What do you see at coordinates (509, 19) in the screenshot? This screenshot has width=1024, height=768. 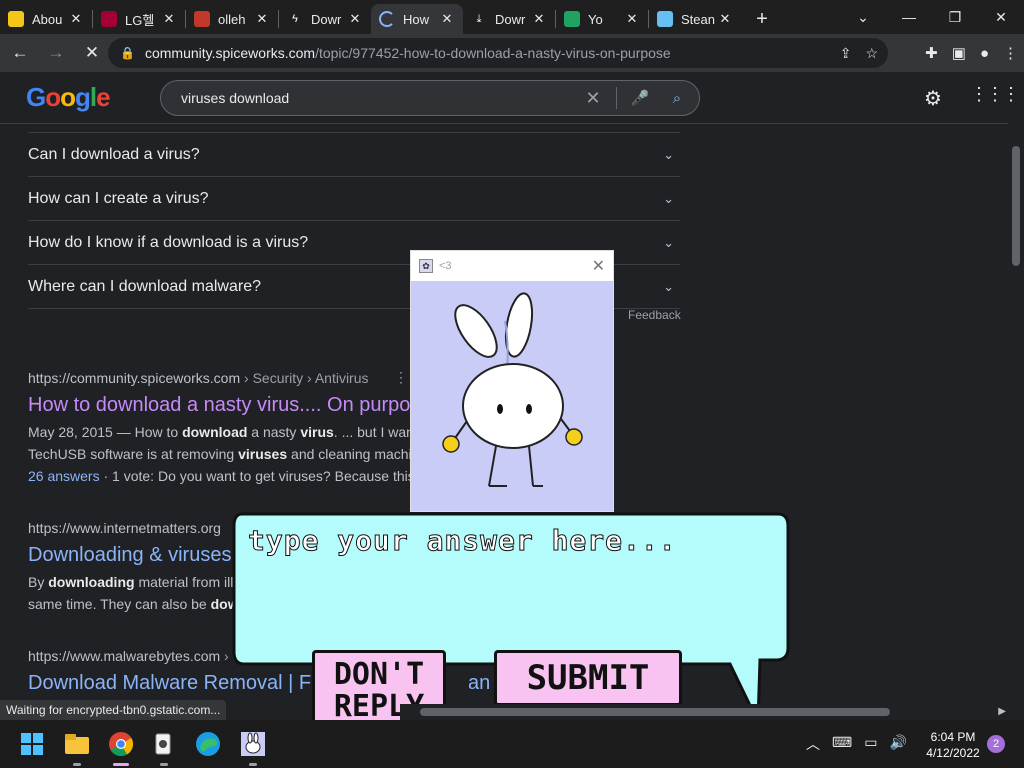 I see `browser-tab: ⤓ Dowr ✕` at bounding box center [509, 19].